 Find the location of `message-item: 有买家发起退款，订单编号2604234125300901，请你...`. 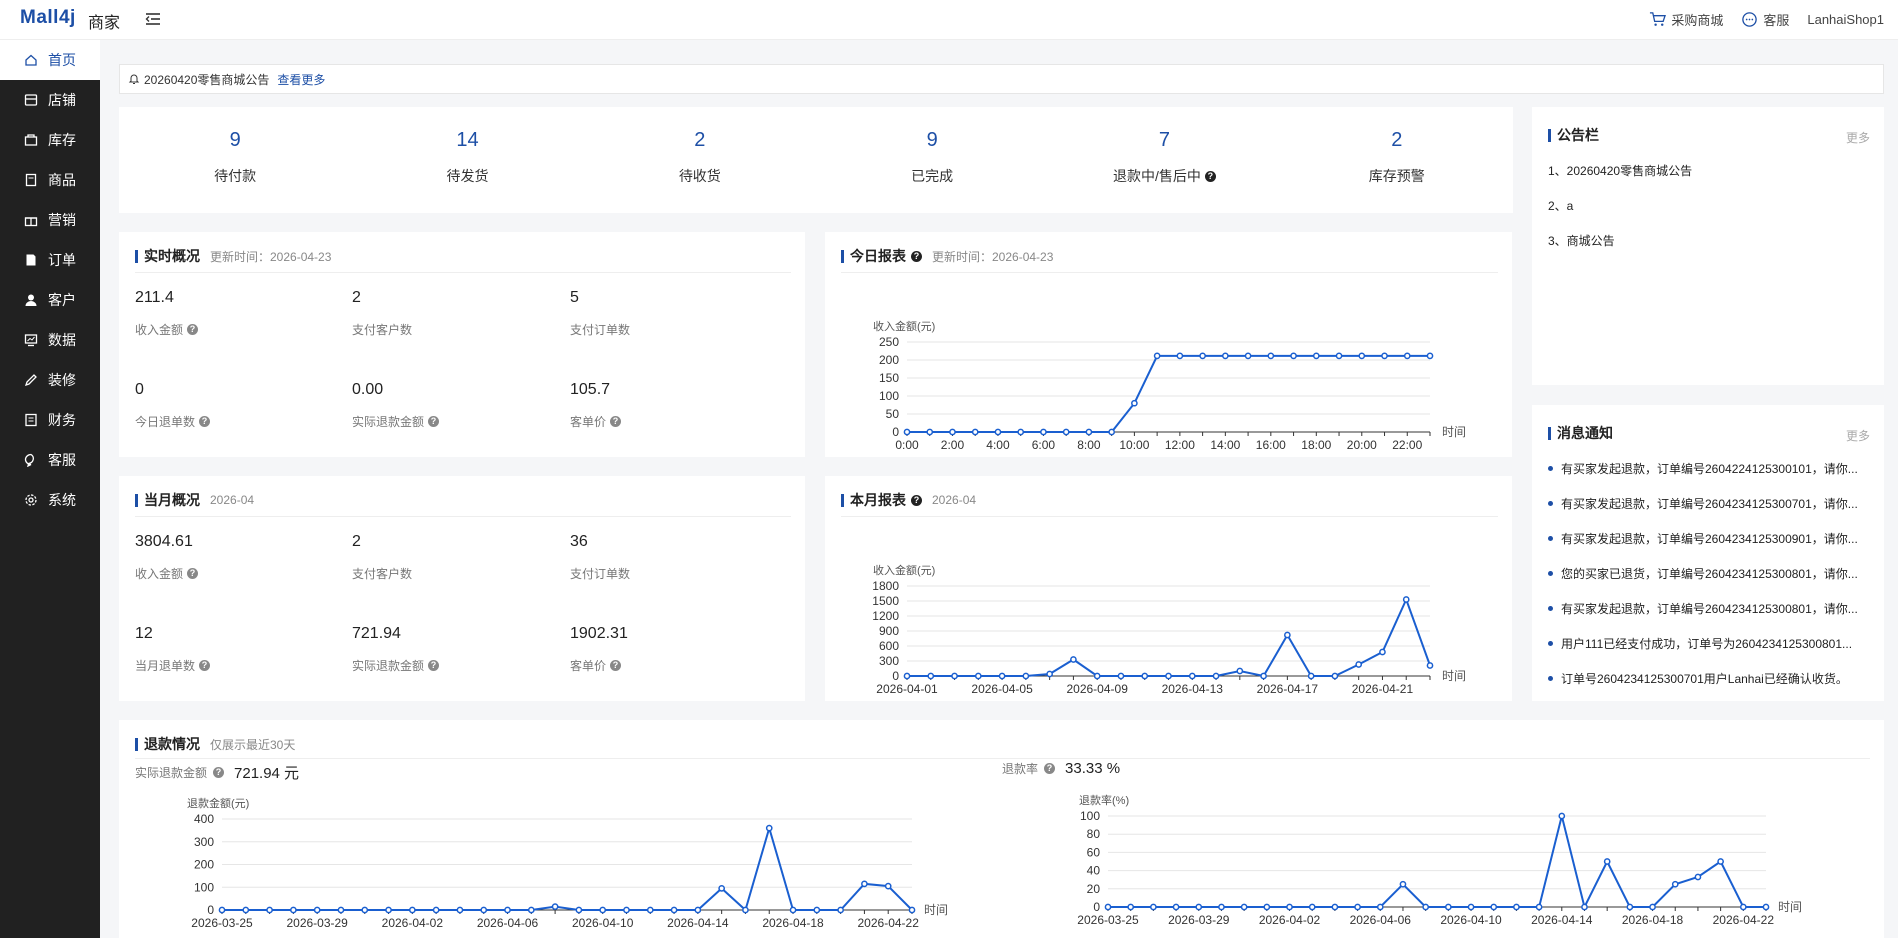

message-item: 有买家发起退款，订单编号2604234125300901，请你... is located at coordinates (1708, 538).